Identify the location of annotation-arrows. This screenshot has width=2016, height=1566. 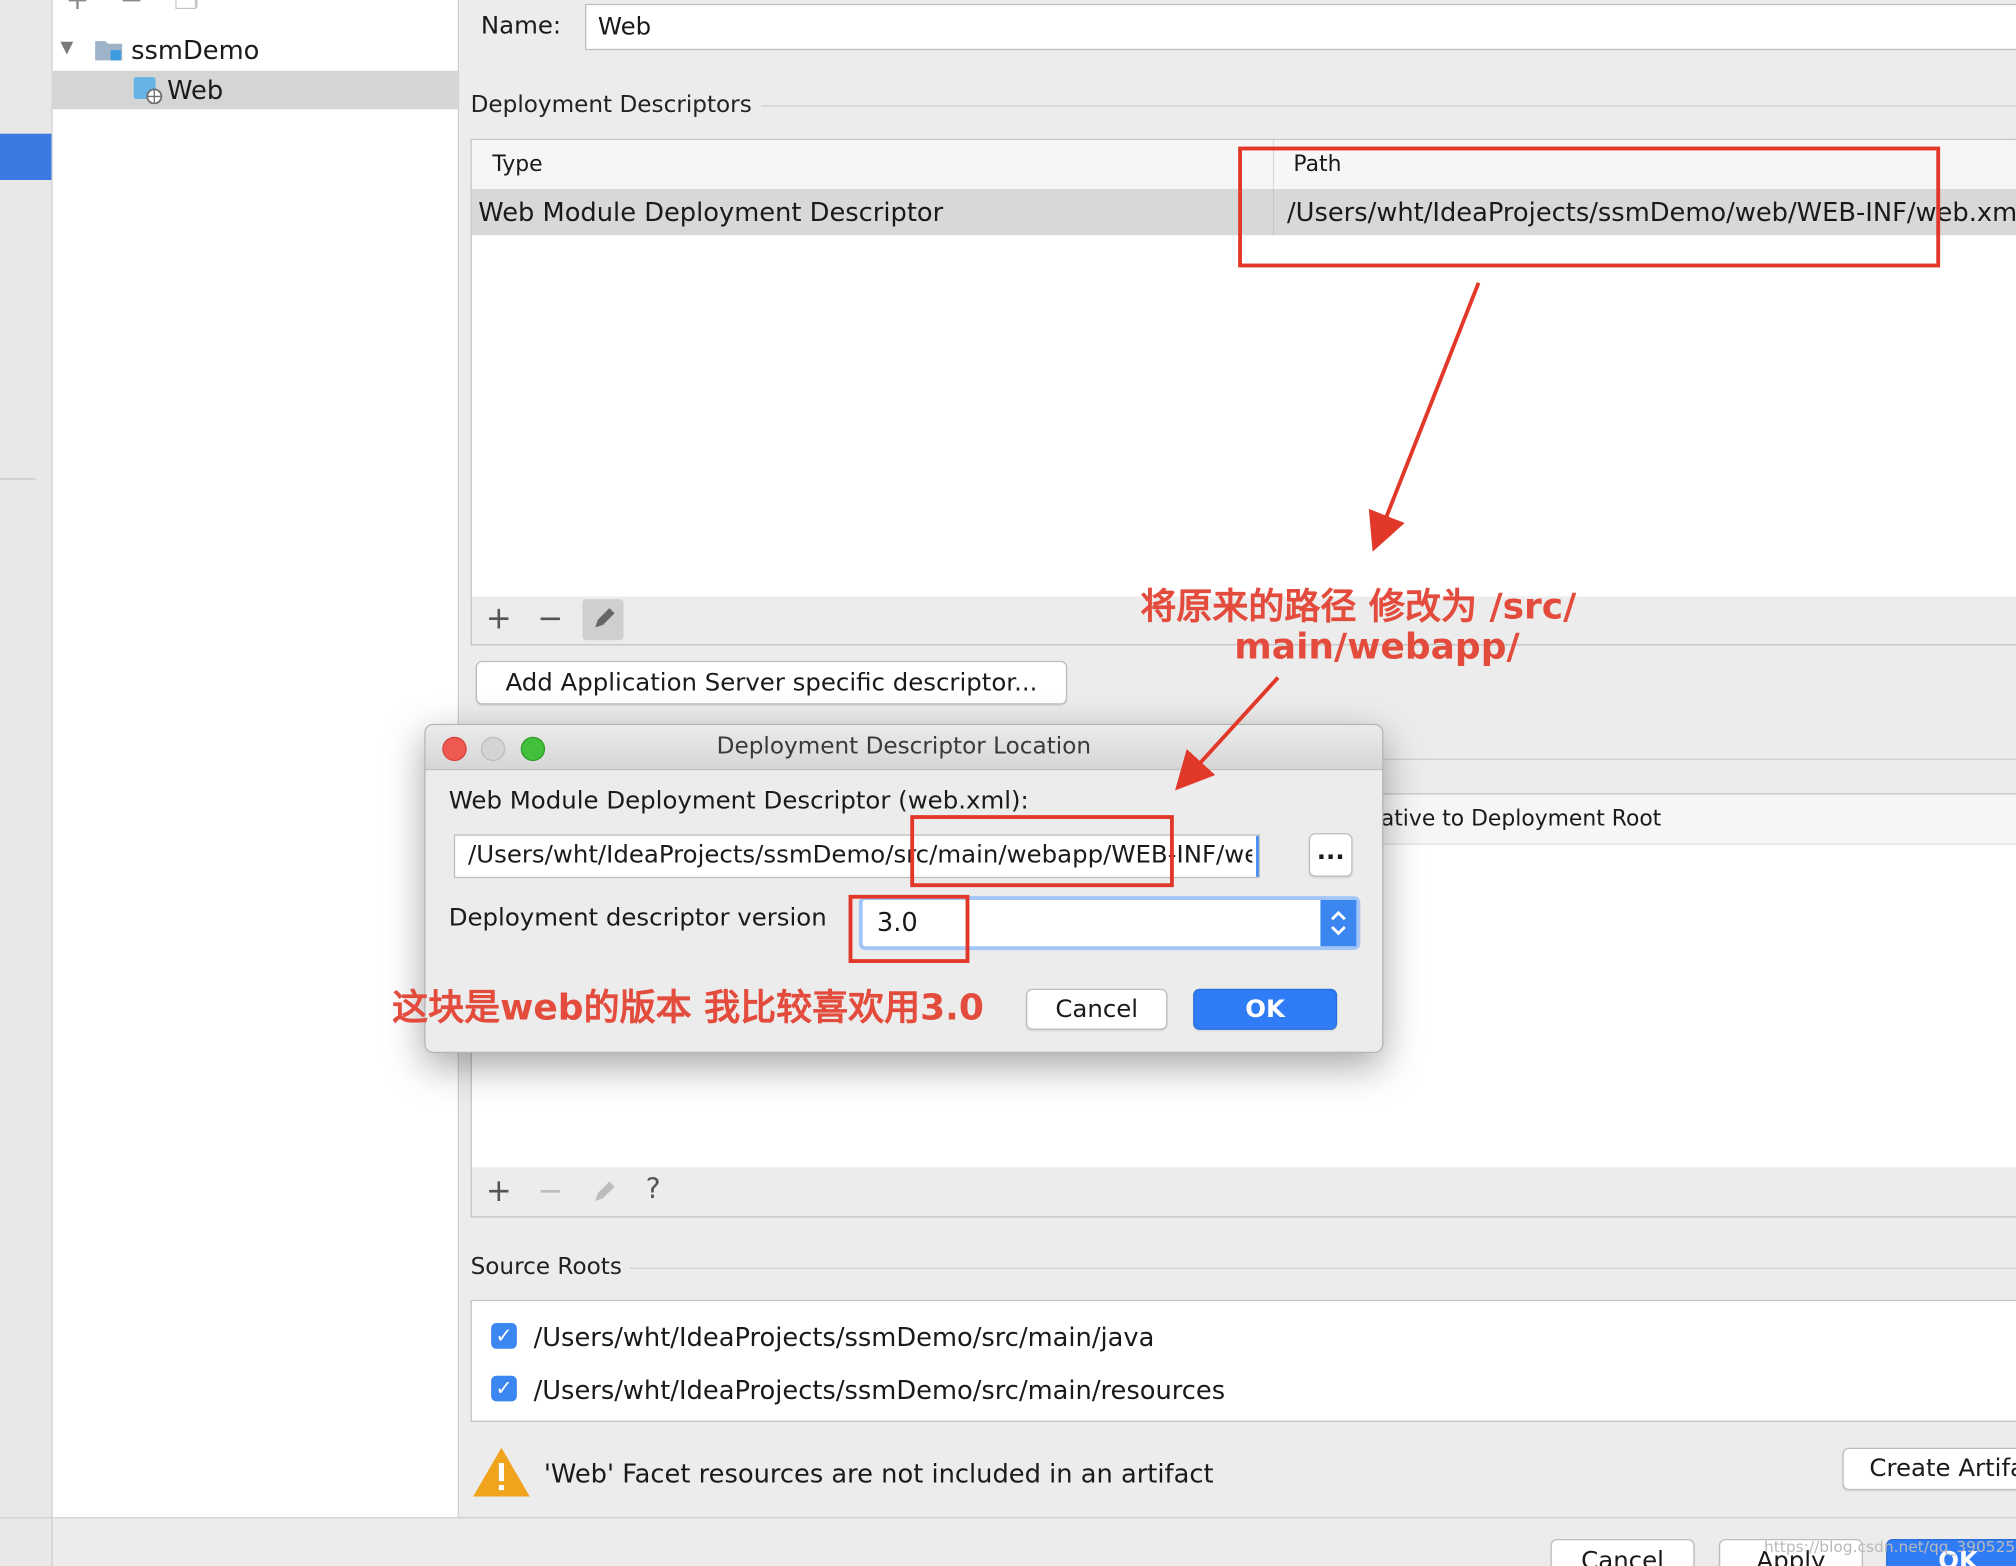
(1328, 536).